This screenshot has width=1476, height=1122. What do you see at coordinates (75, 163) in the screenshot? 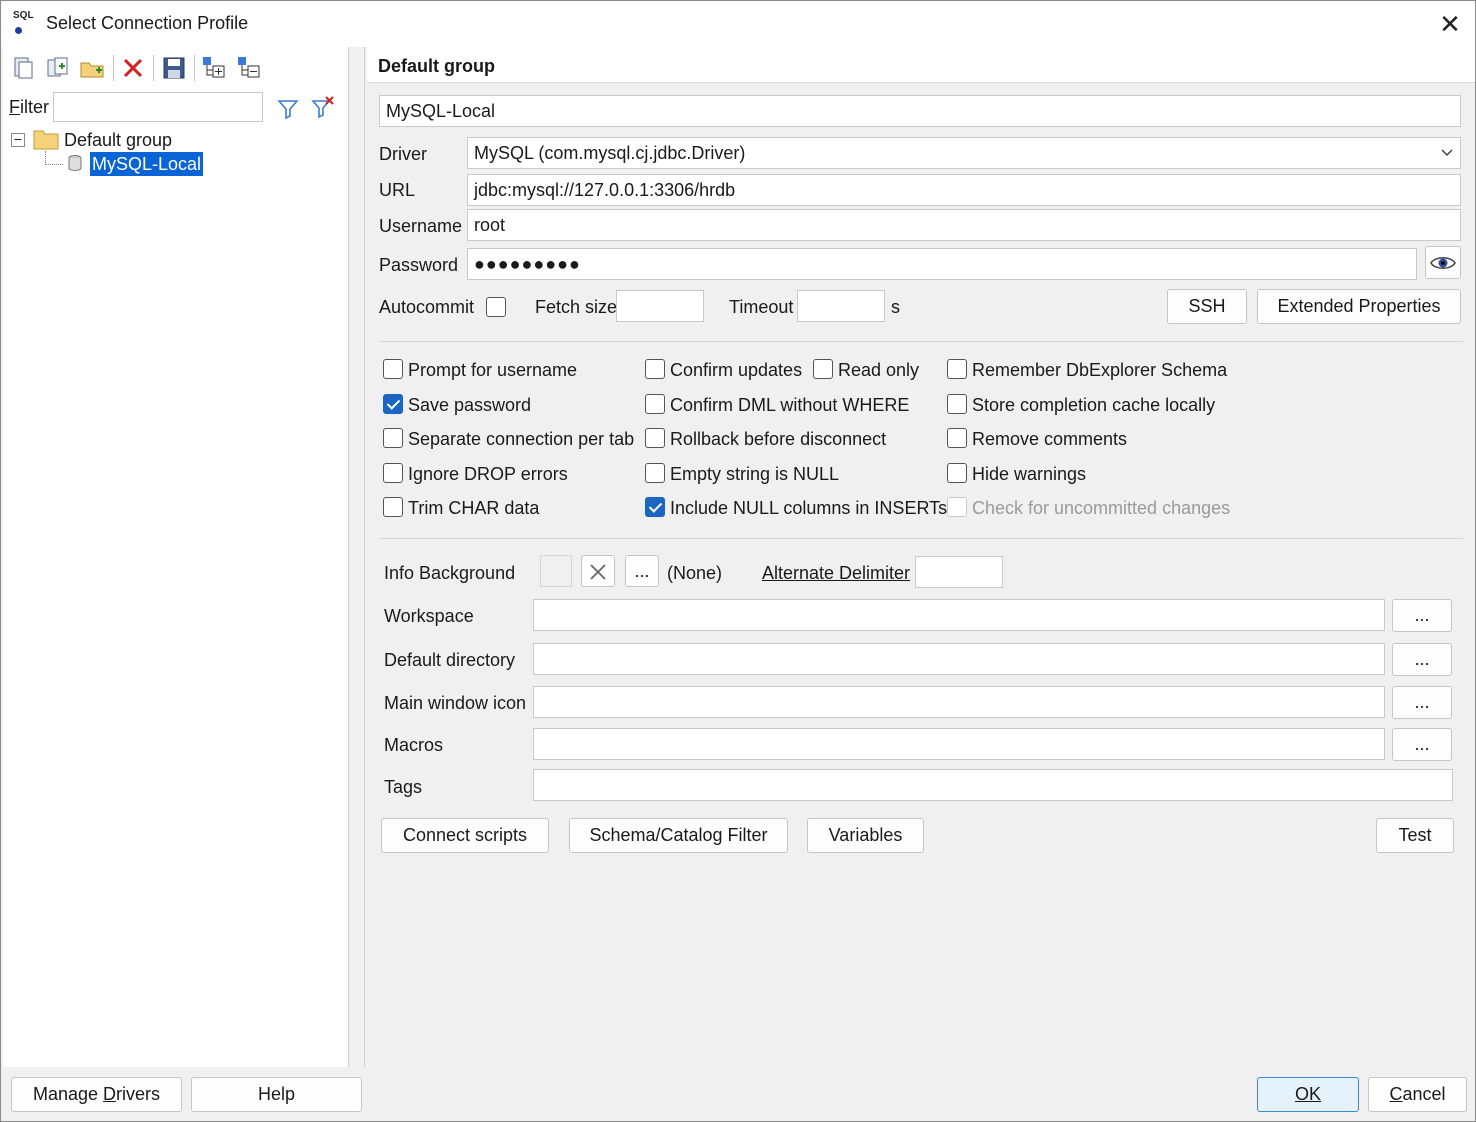
I see `database-icon` at bounding box center [75, 163].